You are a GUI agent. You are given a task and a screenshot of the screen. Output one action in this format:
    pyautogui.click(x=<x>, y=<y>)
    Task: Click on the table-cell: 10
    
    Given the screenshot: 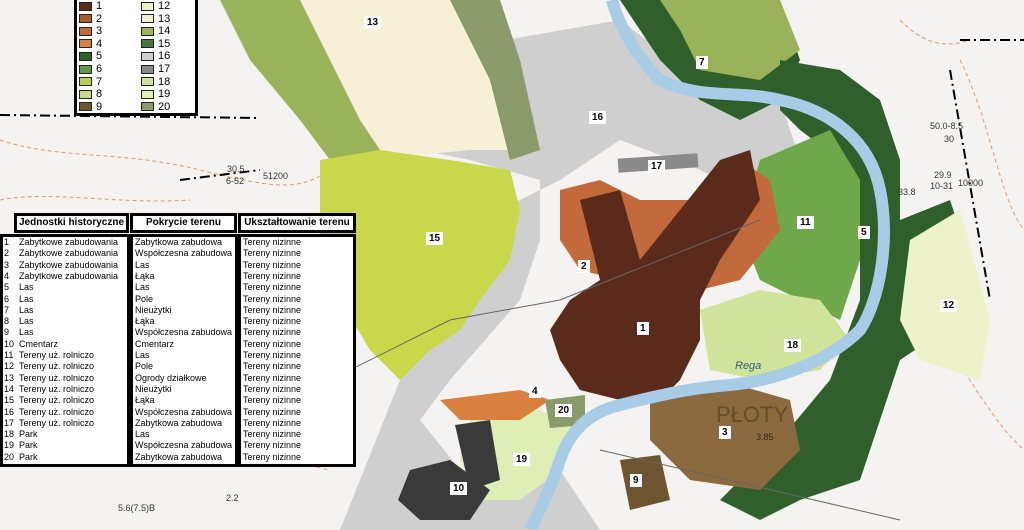 What is the action you would take?
    pyautogui.click(x=9, y=343)
    